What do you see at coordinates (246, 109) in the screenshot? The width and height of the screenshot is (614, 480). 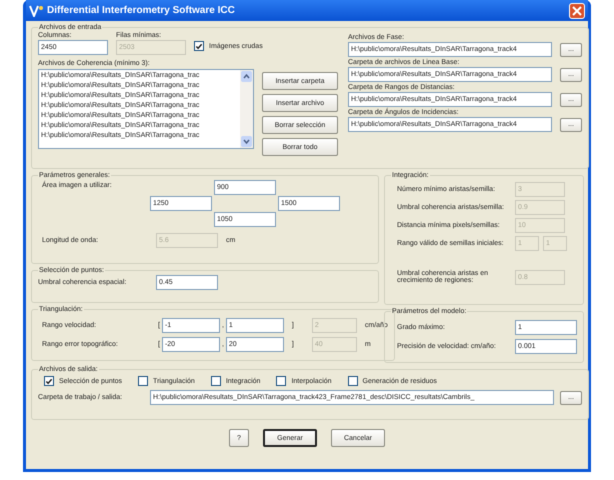 I see `scrollbar` at bounding box center [246, 109].